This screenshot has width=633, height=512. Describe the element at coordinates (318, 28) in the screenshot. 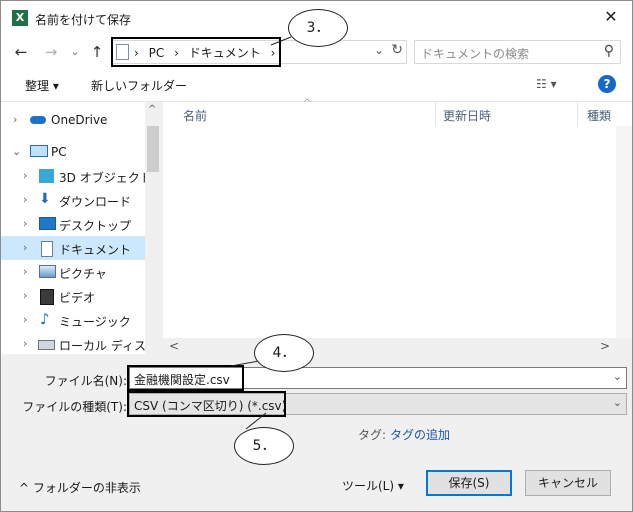

I see `callout-3: 3．` at that location.